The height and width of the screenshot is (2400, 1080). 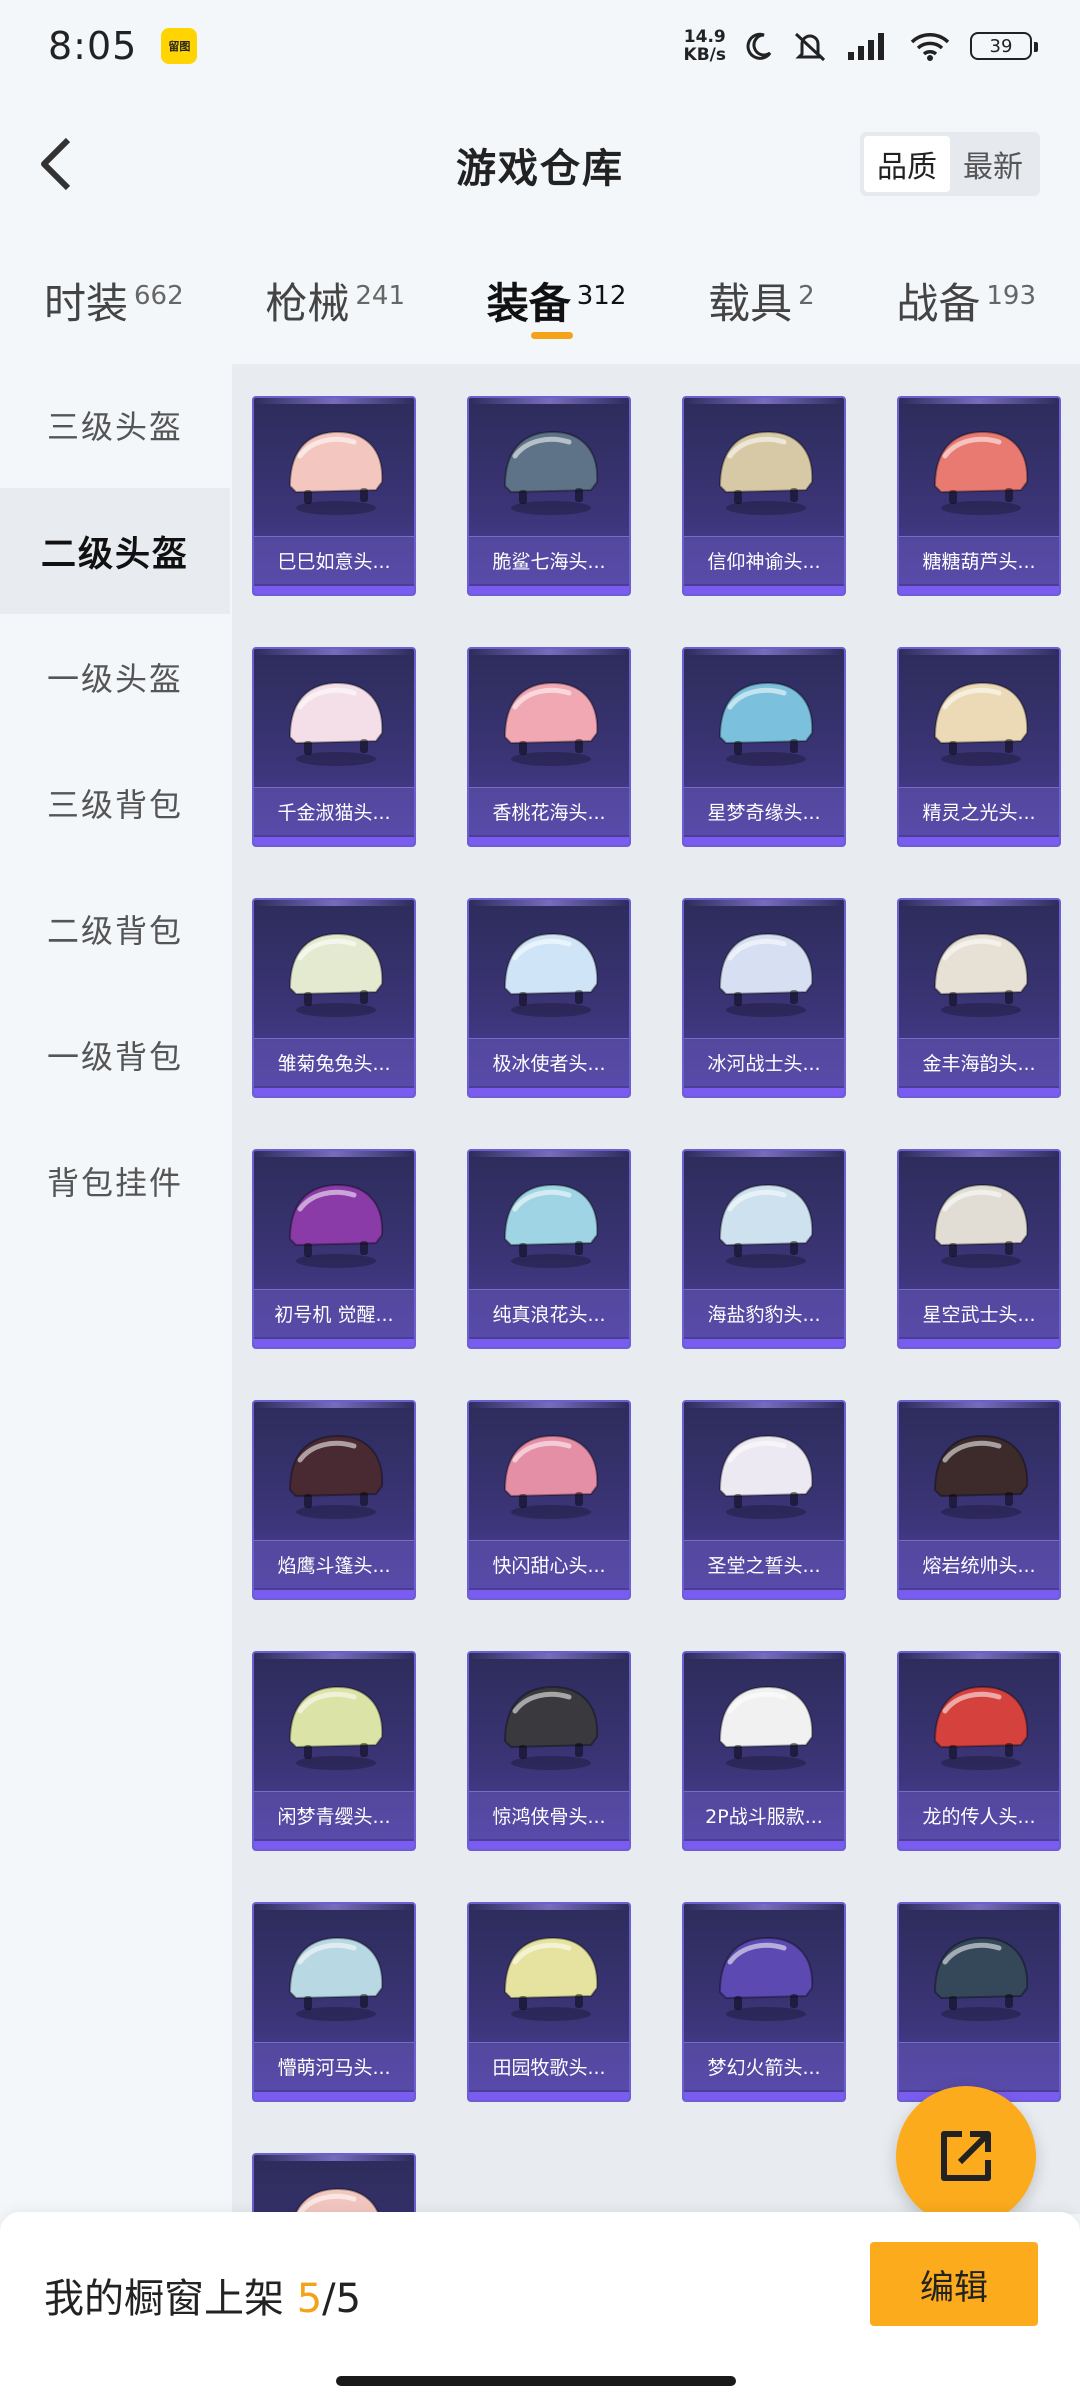 I want to click on status-icons: 14.9 KB/s 39, so click(x=860, y=46).